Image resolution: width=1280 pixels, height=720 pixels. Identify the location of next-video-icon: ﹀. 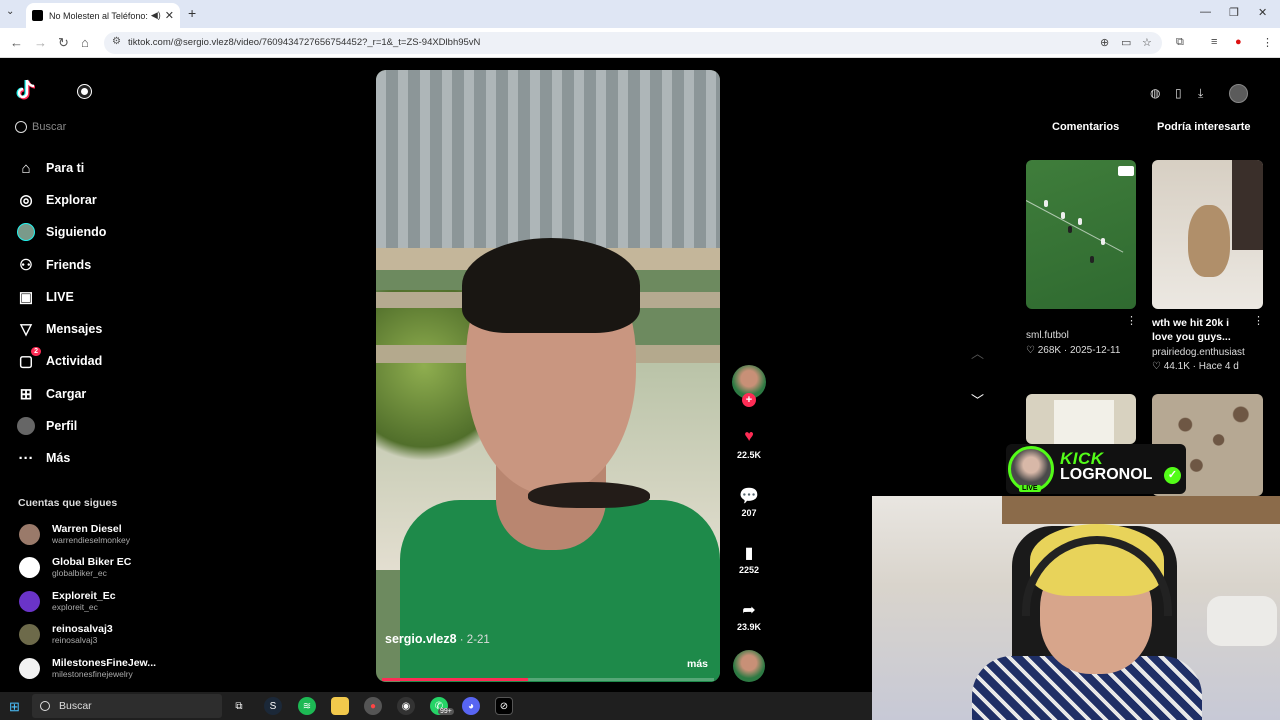
(977, 399).